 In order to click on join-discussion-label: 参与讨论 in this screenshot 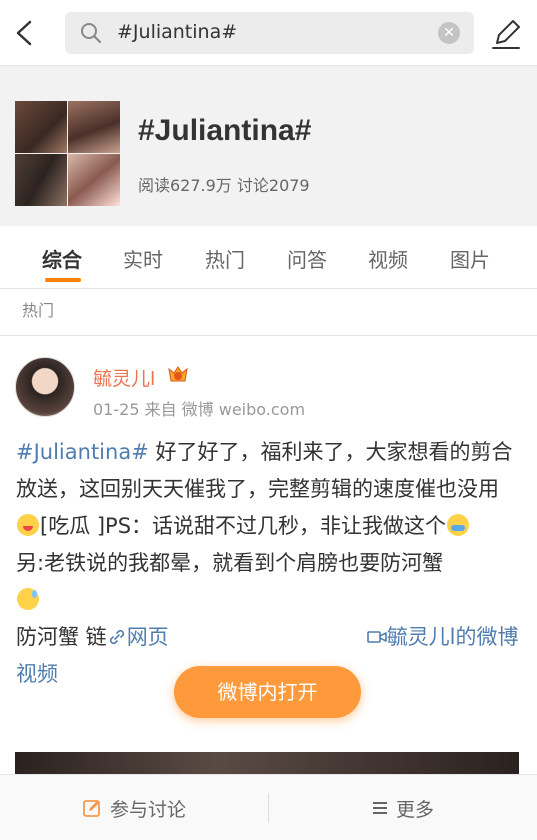, I will do `click(147, 809)`.